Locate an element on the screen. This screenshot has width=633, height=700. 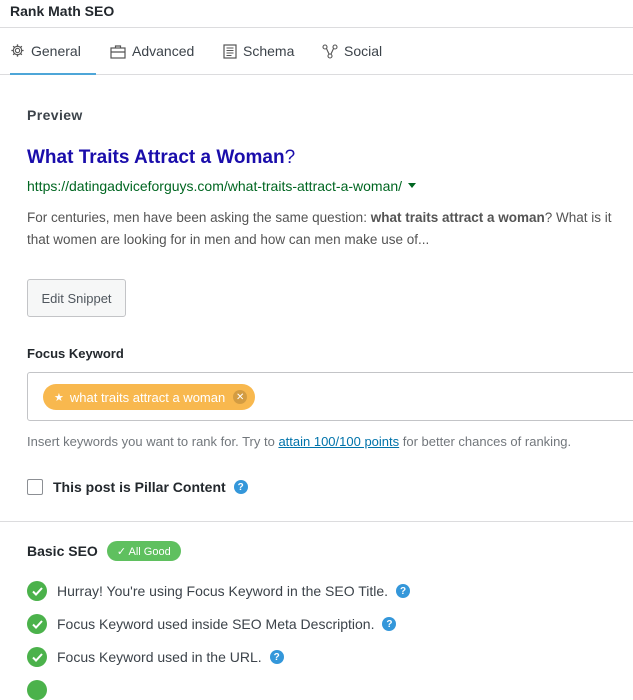
schema-icon is located at coordinates (230, 51).